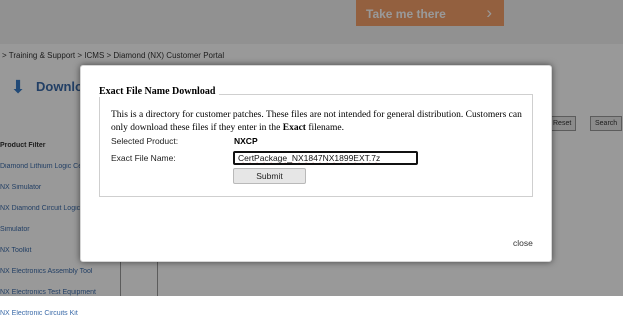 The height and width of the screenshot is (331, 623). I want to click on submit-button: Submit, so click(269, 176).